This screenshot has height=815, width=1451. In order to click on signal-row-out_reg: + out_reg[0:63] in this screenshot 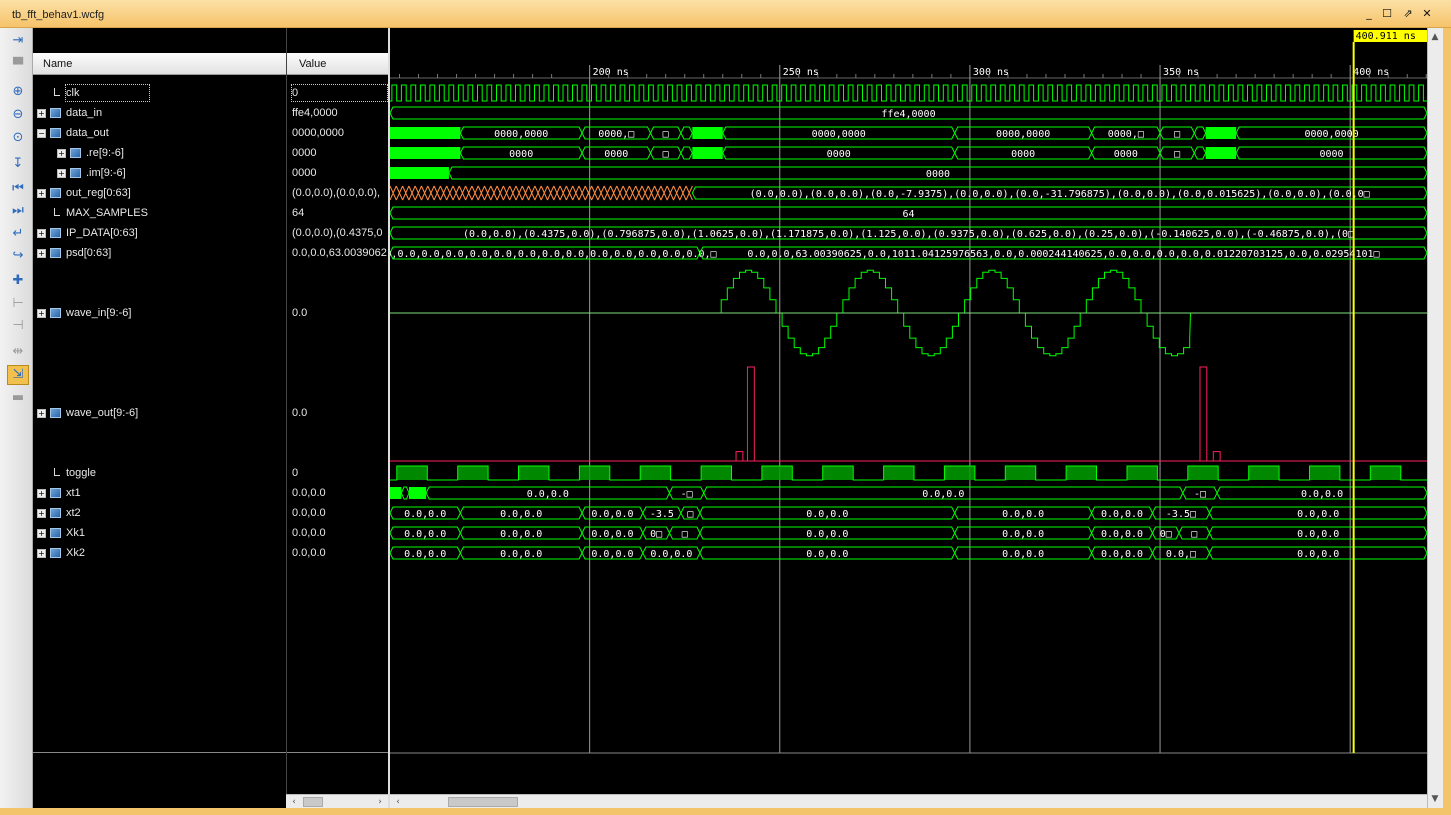, I will do `click(158, 193)`.